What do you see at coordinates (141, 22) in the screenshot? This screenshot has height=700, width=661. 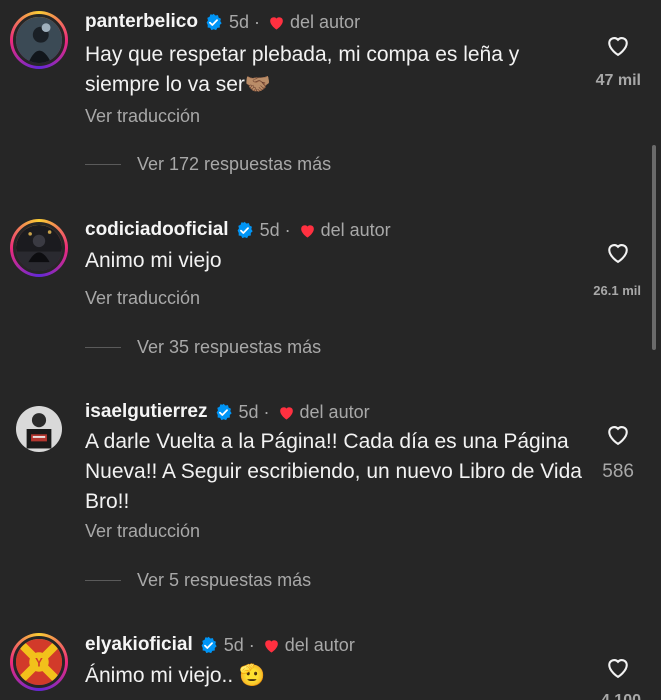 I see `comment-username: panterbelico` at bounding box center [141, 22].